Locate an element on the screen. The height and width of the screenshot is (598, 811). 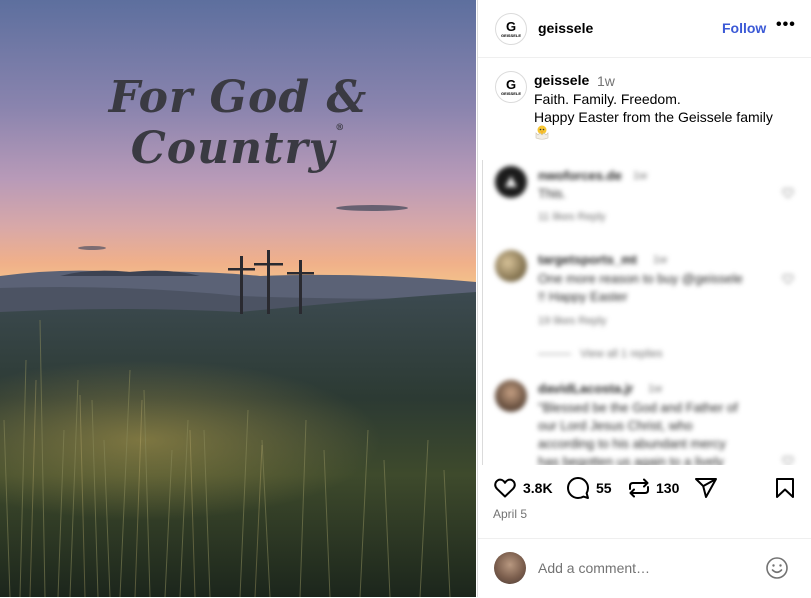
view-replies-link: ——— View all 1 replies is located at coordinates (600, 354).